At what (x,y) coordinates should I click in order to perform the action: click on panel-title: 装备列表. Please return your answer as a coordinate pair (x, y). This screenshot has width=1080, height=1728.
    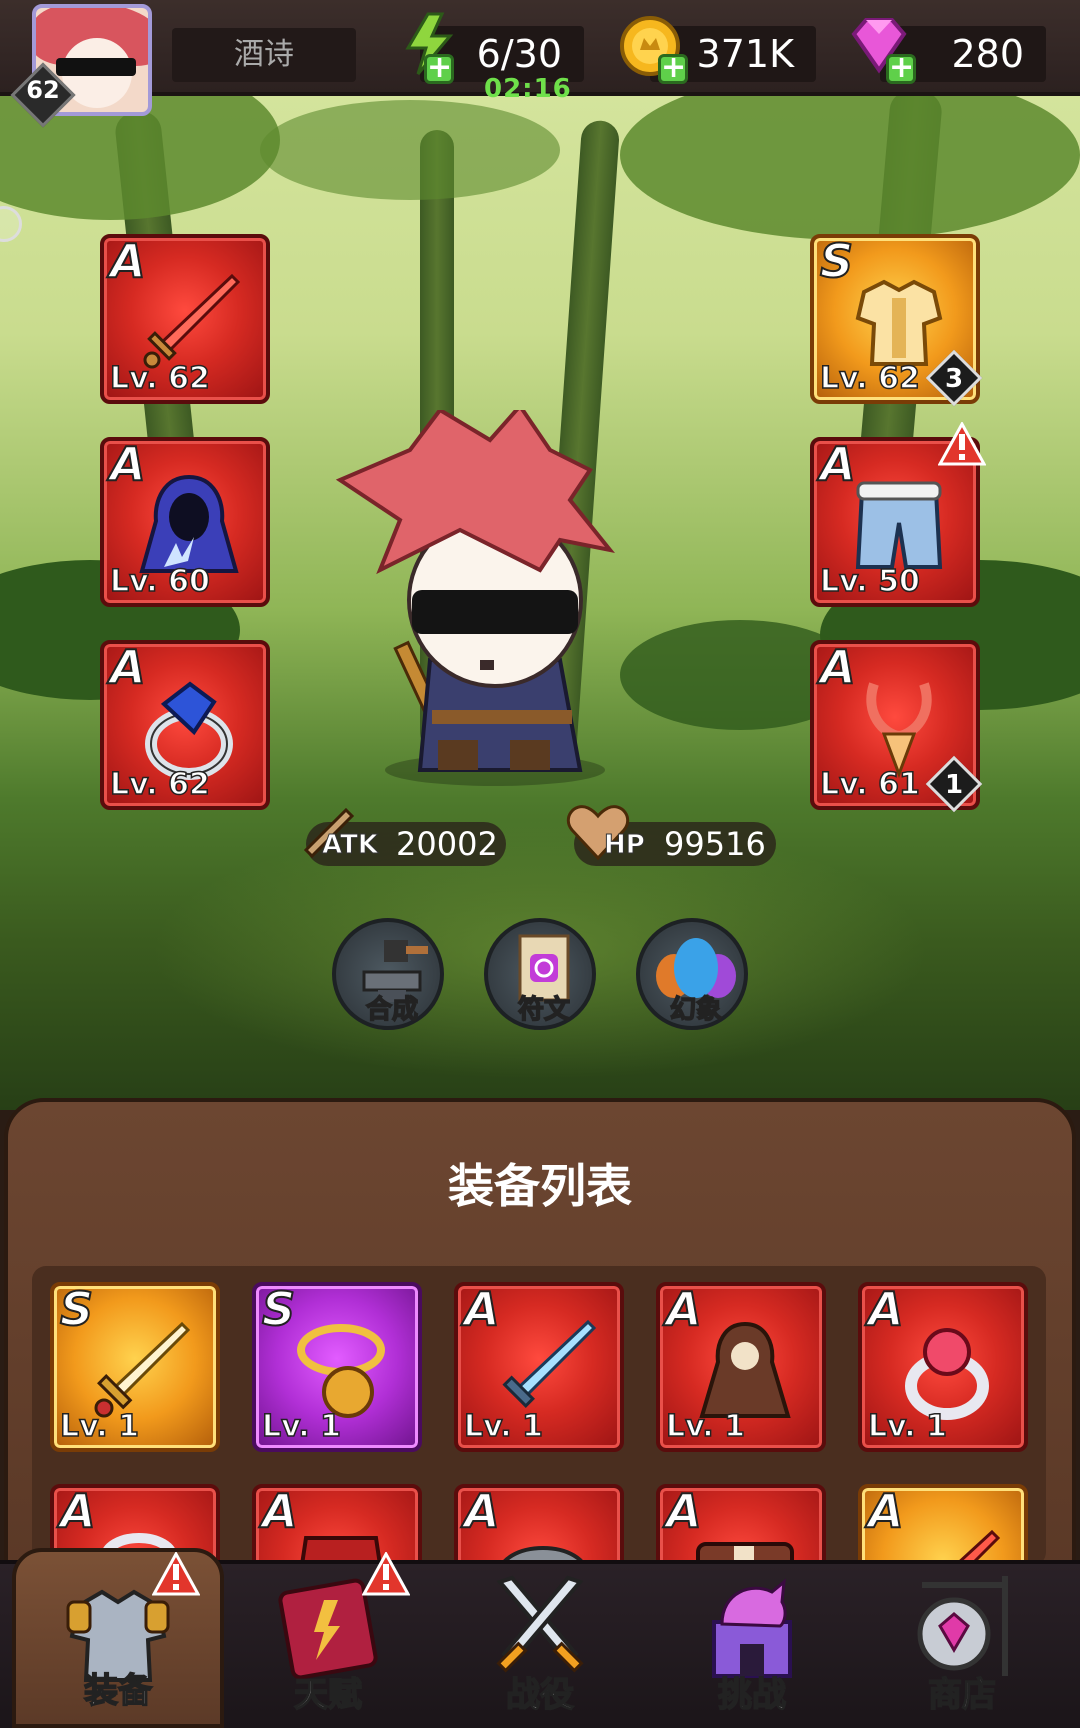
    Looking at the image, I should click on (540, 1186).